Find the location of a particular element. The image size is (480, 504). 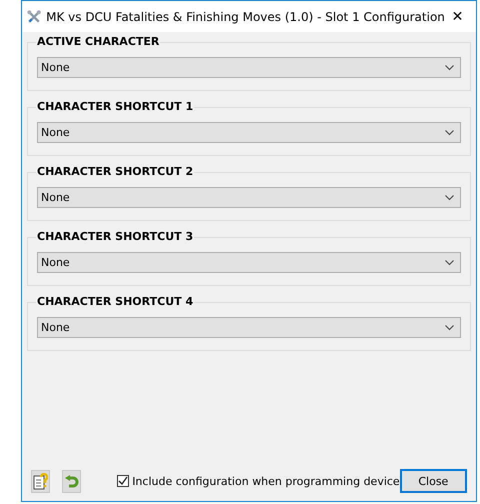

help-button is located at coordinates (40, 481).